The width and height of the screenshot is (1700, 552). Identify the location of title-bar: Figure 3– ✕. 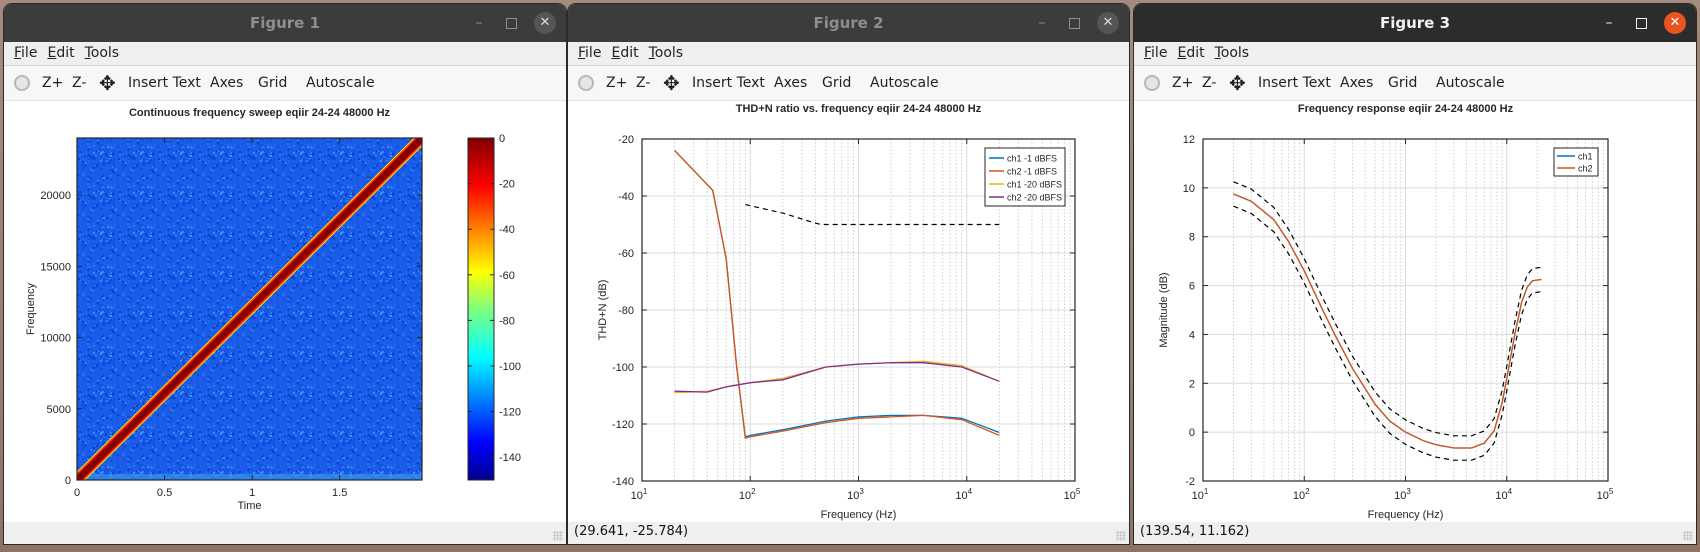
(1415, 23).